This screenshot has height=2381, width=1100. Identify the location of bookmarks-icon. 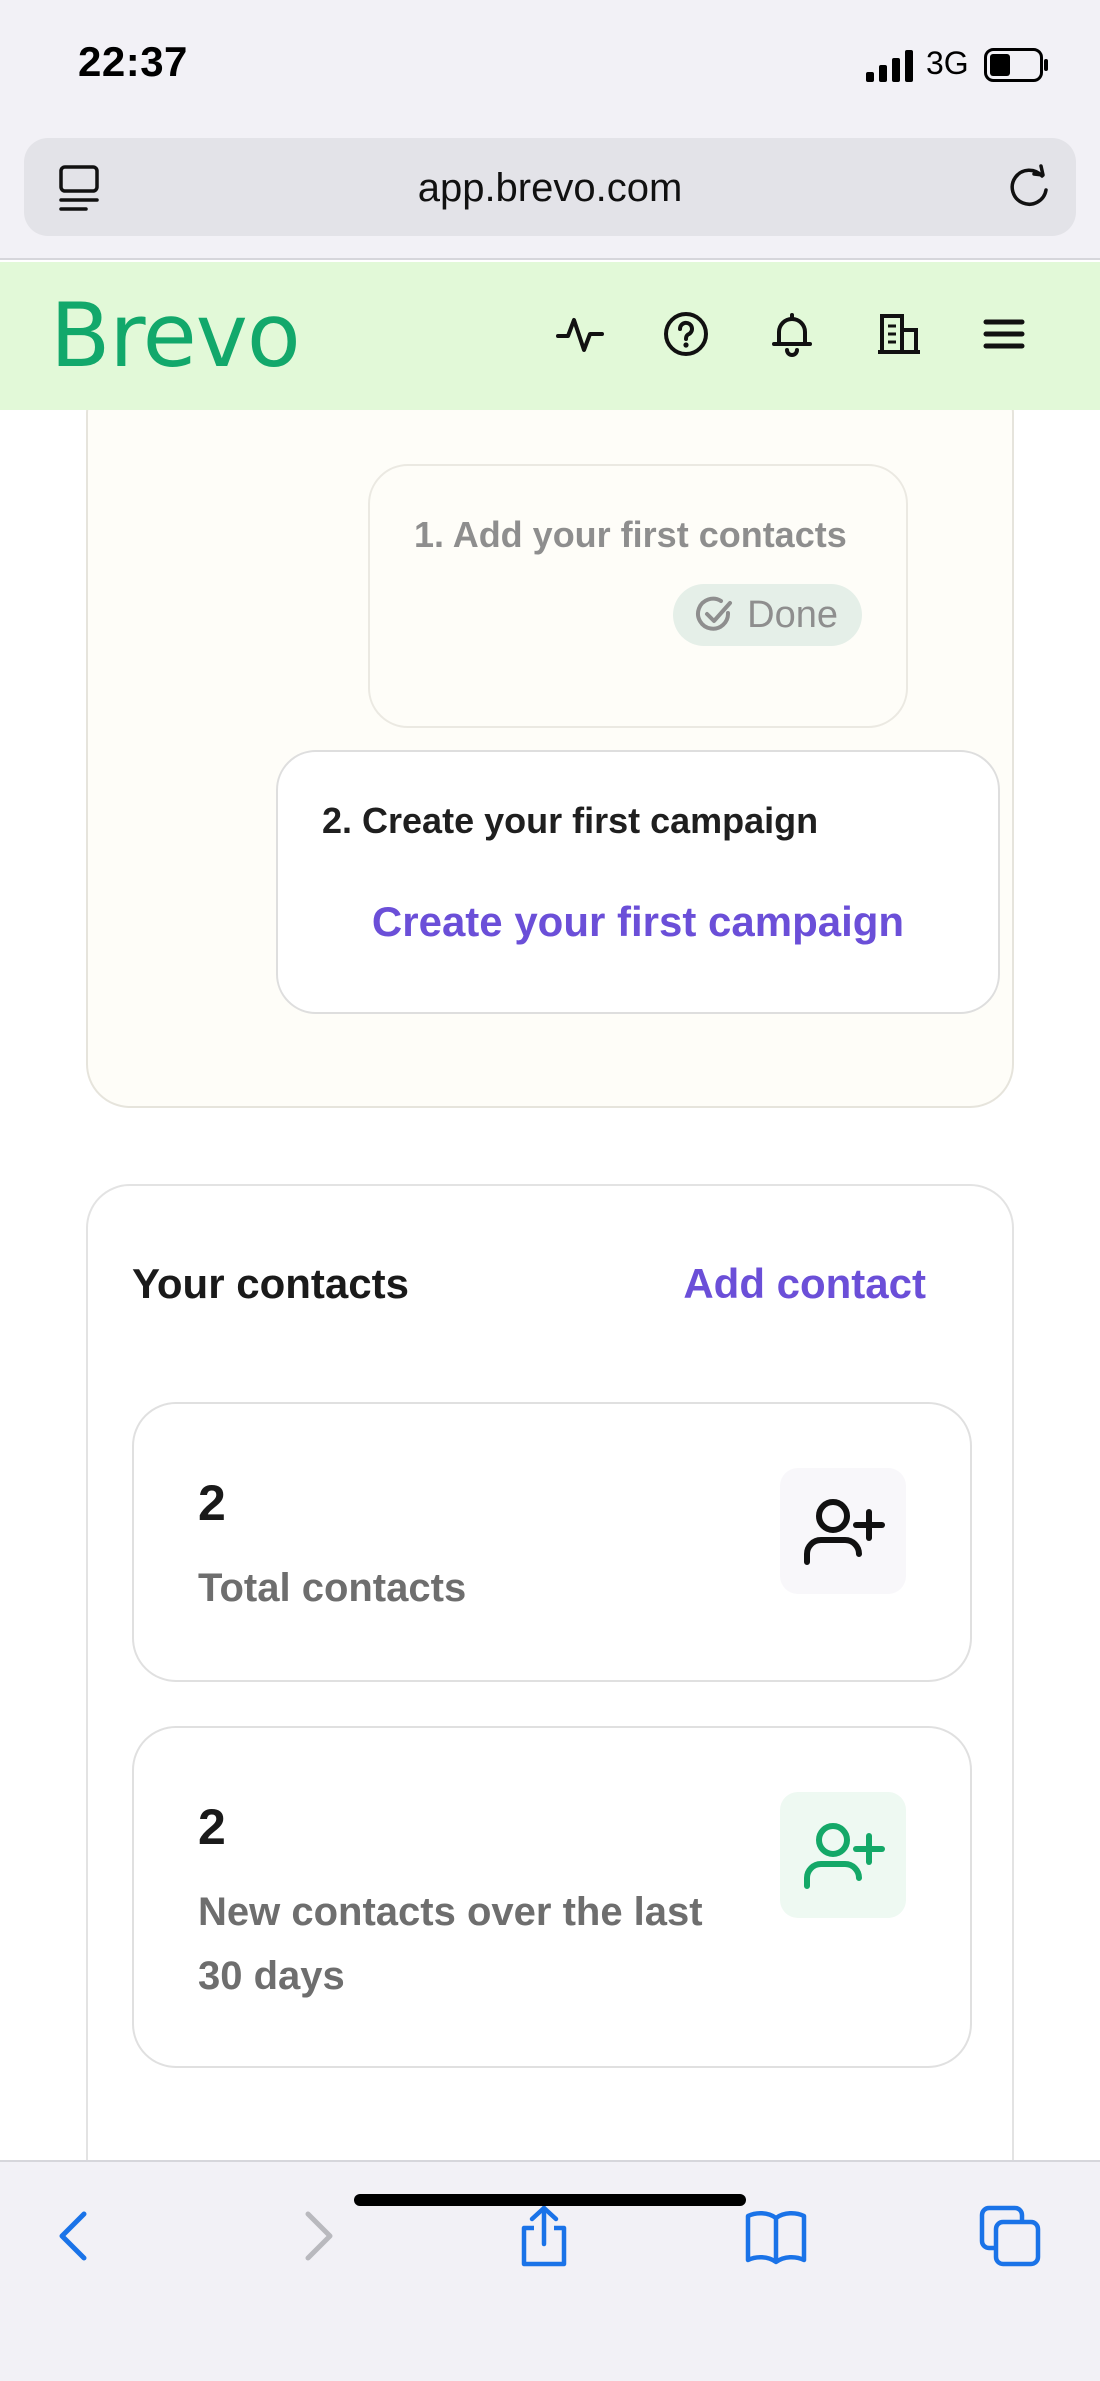
(776, 2236).